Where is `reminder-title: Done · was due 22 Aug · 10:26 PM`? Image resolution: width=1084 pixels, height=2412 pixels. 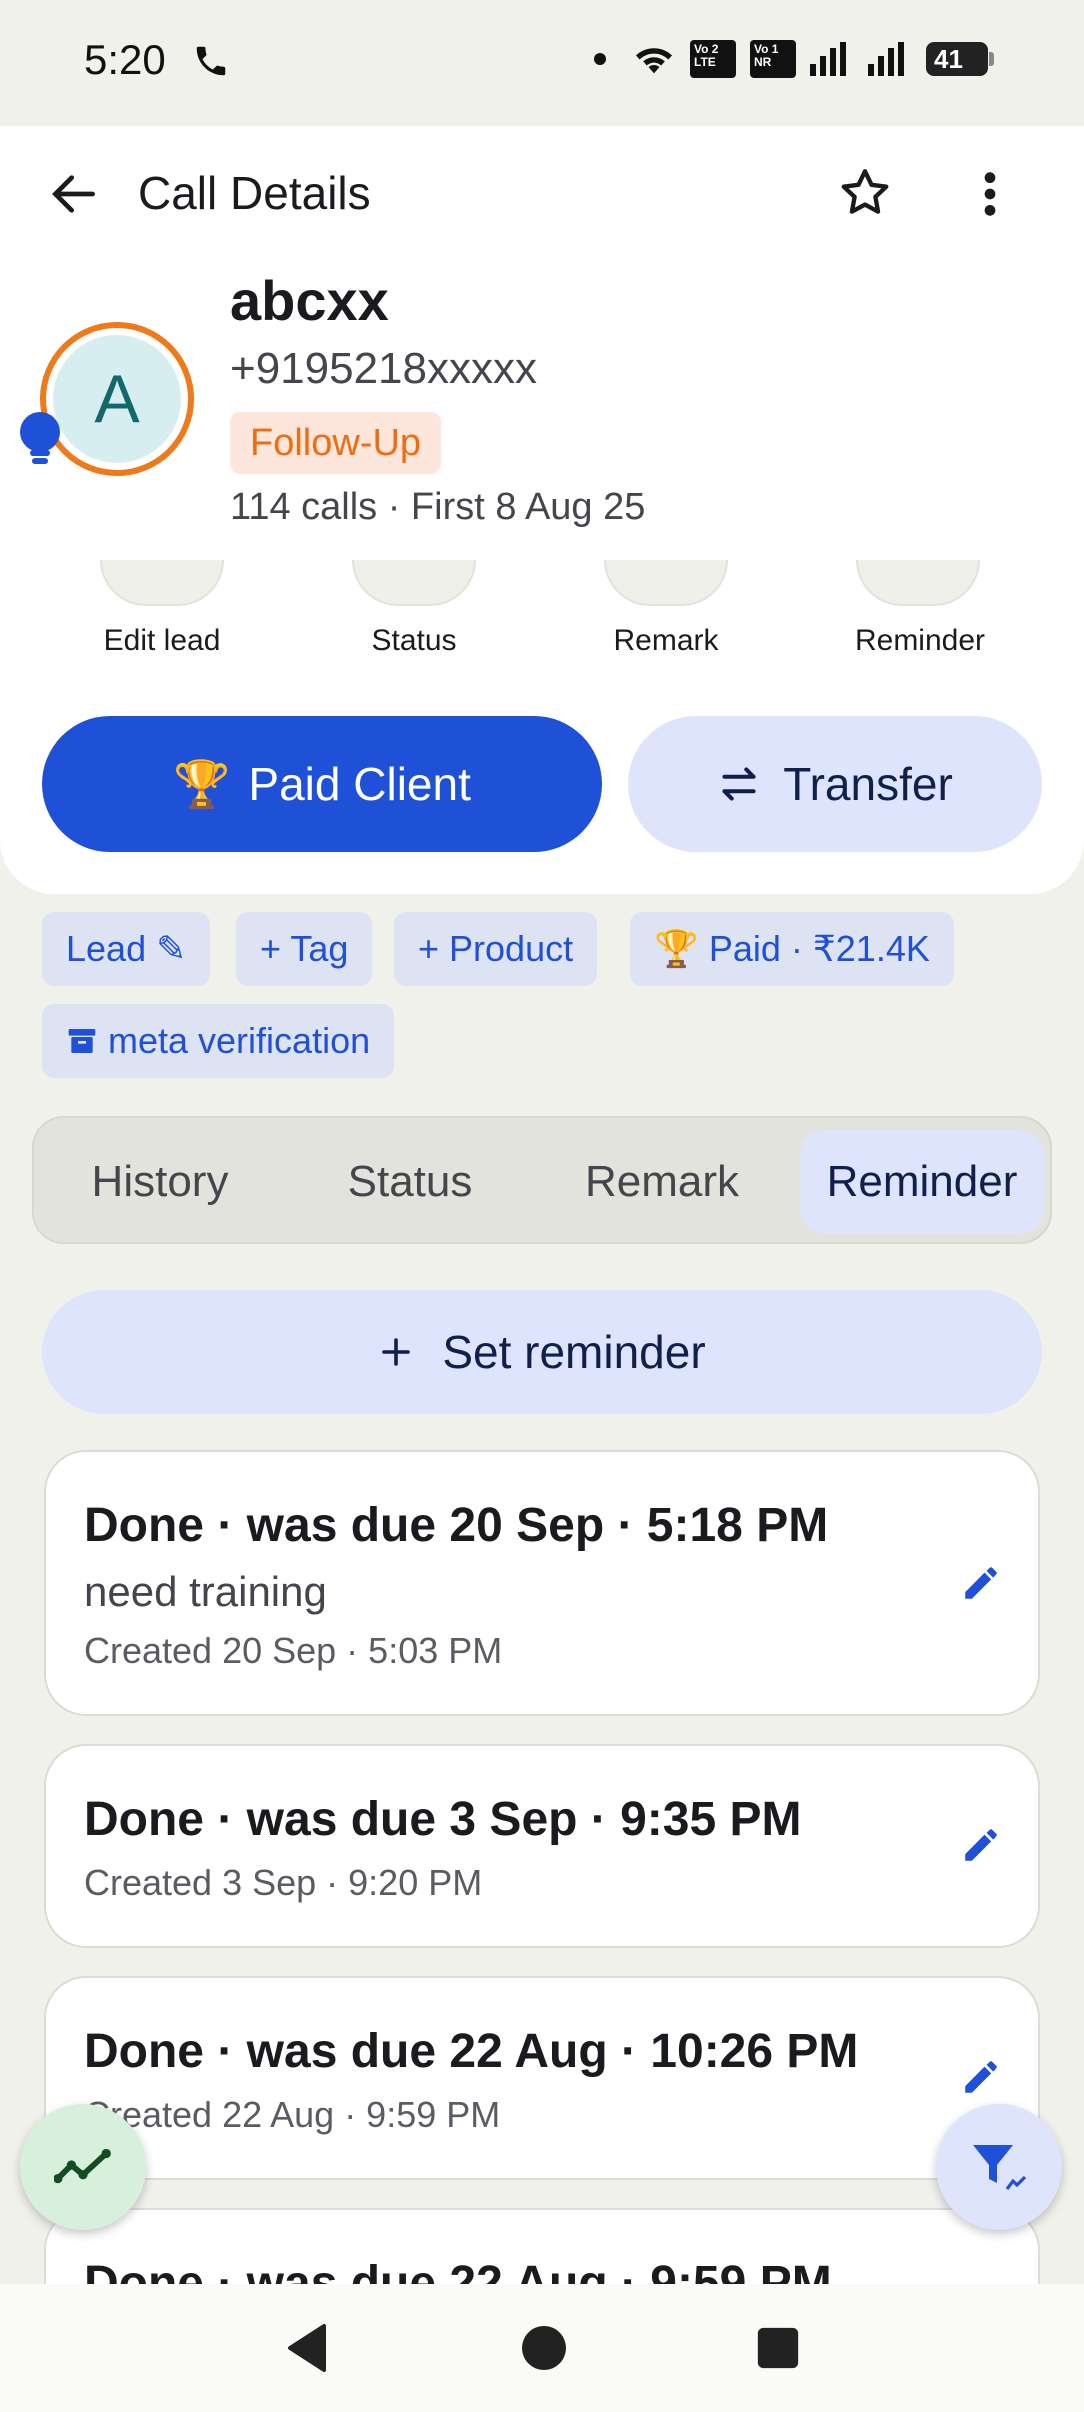 reminder-title: Done · was due 22 Aug · 10:26 PM is located at coordinates (471, 2051).